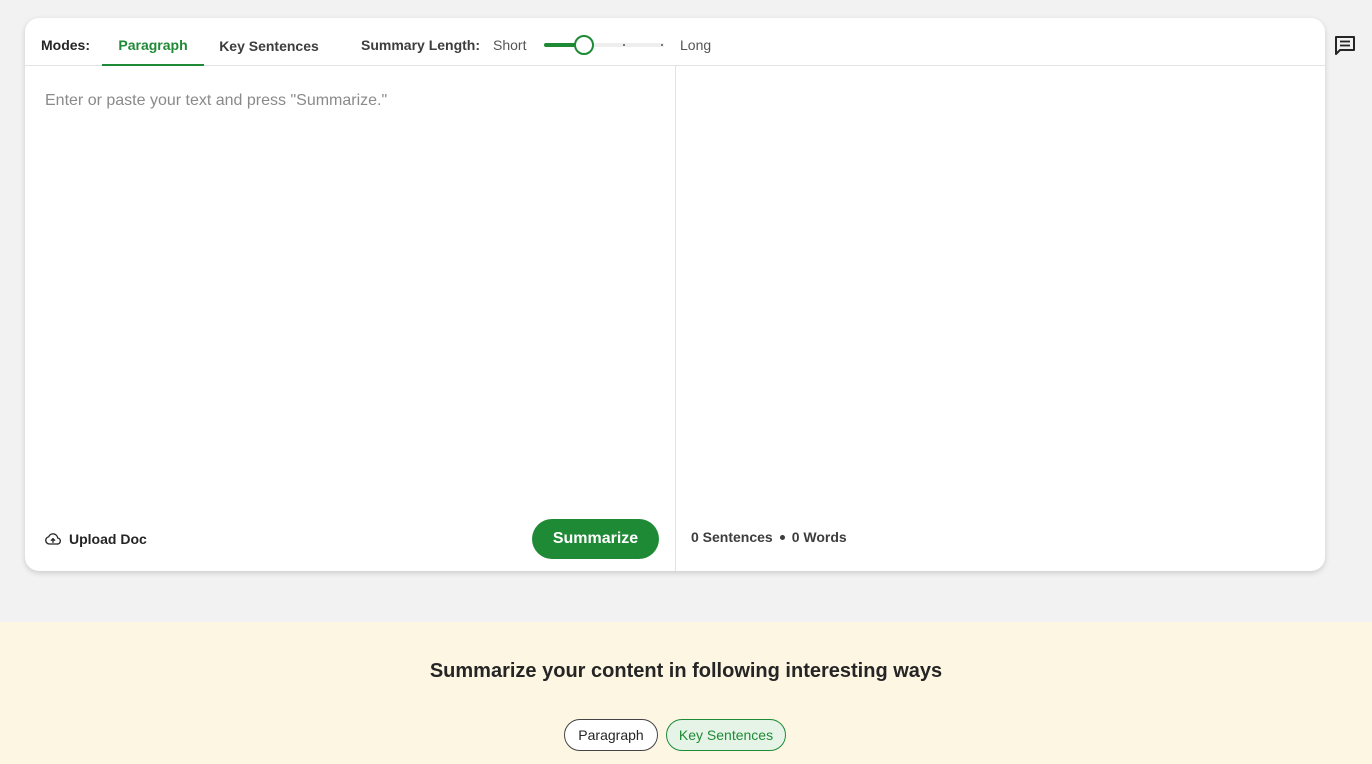 Image resolution: width=1372 pixels, height=764 pixels. Describe the element at coordinates (108, 539) in the screenshot. I see `upload-doc-label: Upload Doc` at that location.